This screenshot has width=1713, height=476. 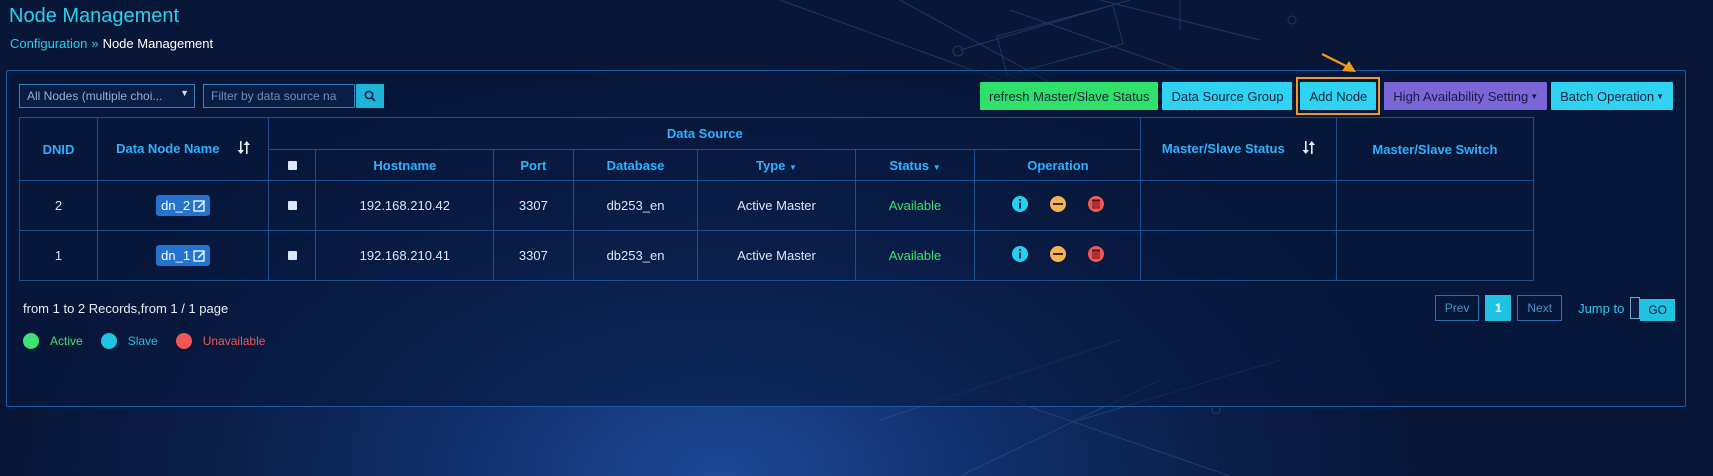 What do you see at coordinates (279, 96) in the screenshot?
I see `data-source-filter-input` at bounding box center [279, 96].